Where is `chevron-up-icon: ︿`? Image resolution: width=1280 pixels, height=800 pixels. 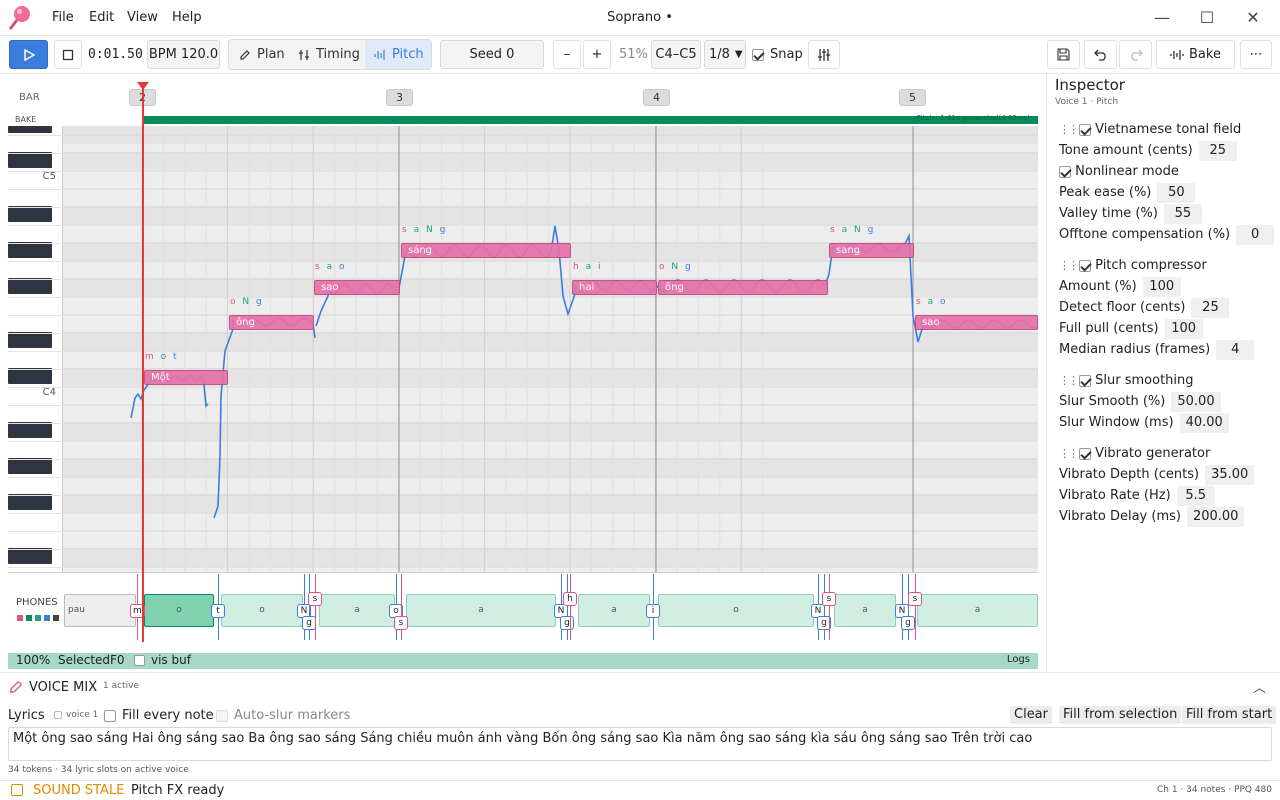
chevron-up-icon: ︿ is located at coordinates (1259, 686).